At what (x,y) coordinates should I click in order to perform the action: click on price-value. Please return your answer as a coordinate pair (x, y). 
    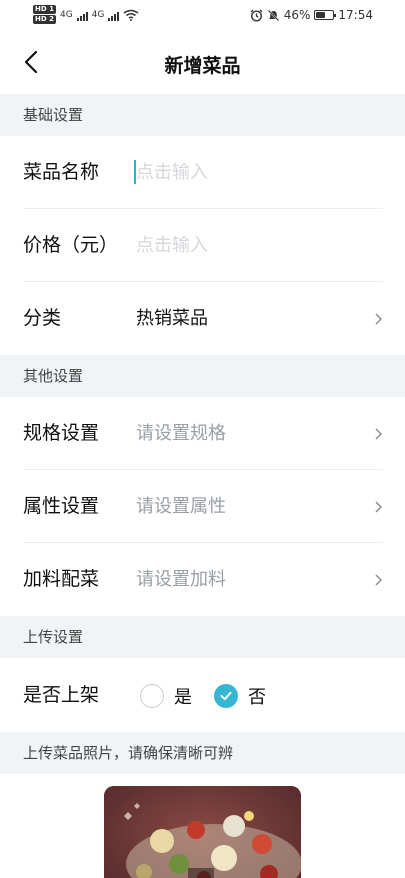
    Looking at the image, I should click on (256, 245).